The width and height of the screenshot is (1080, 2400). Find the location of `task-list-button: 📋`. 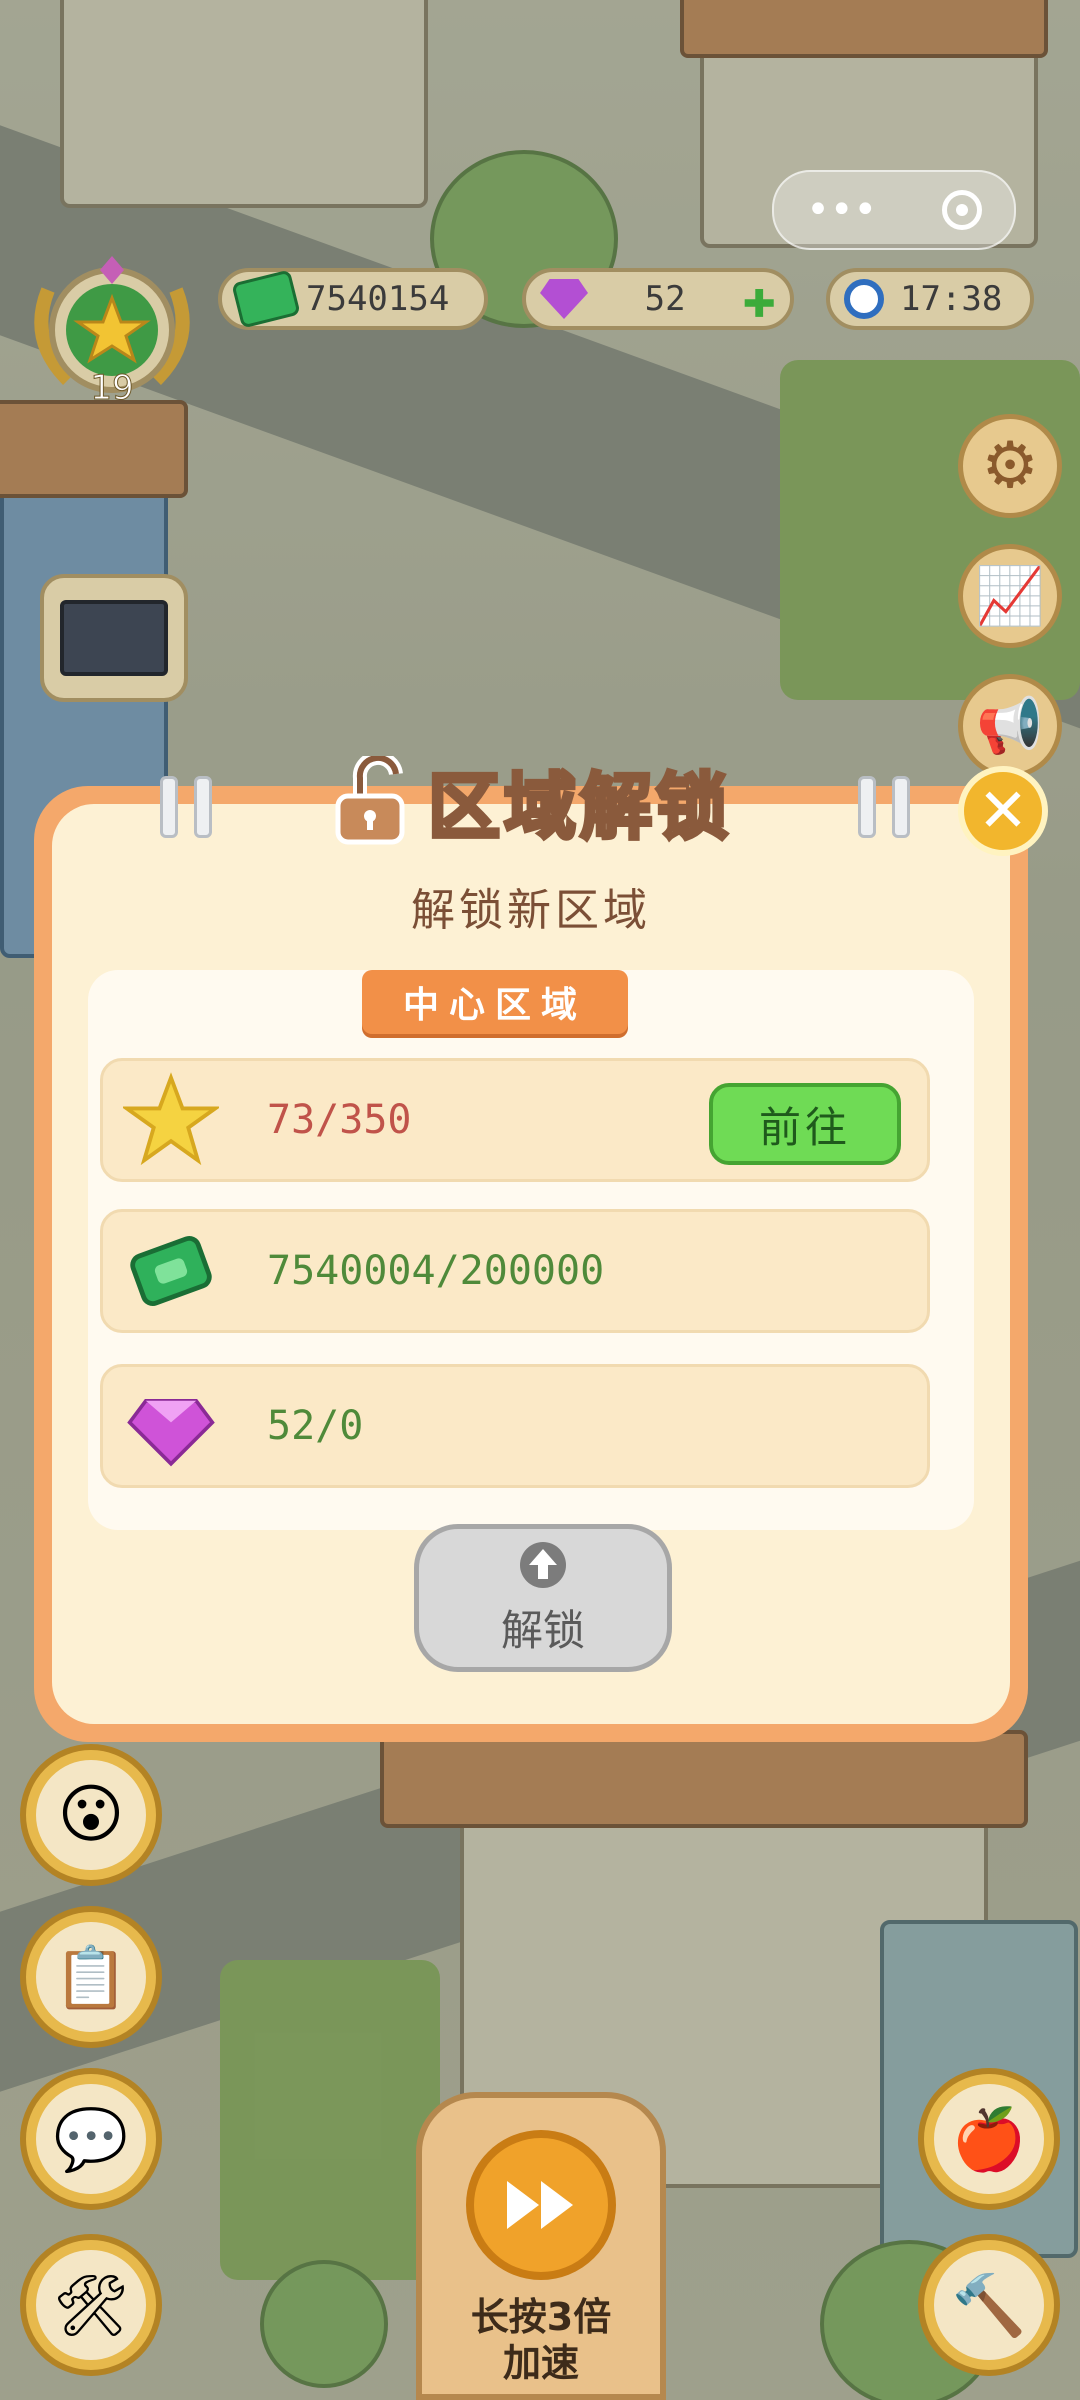

task-list-button: 📋 is located at coordinates (91, 1977).